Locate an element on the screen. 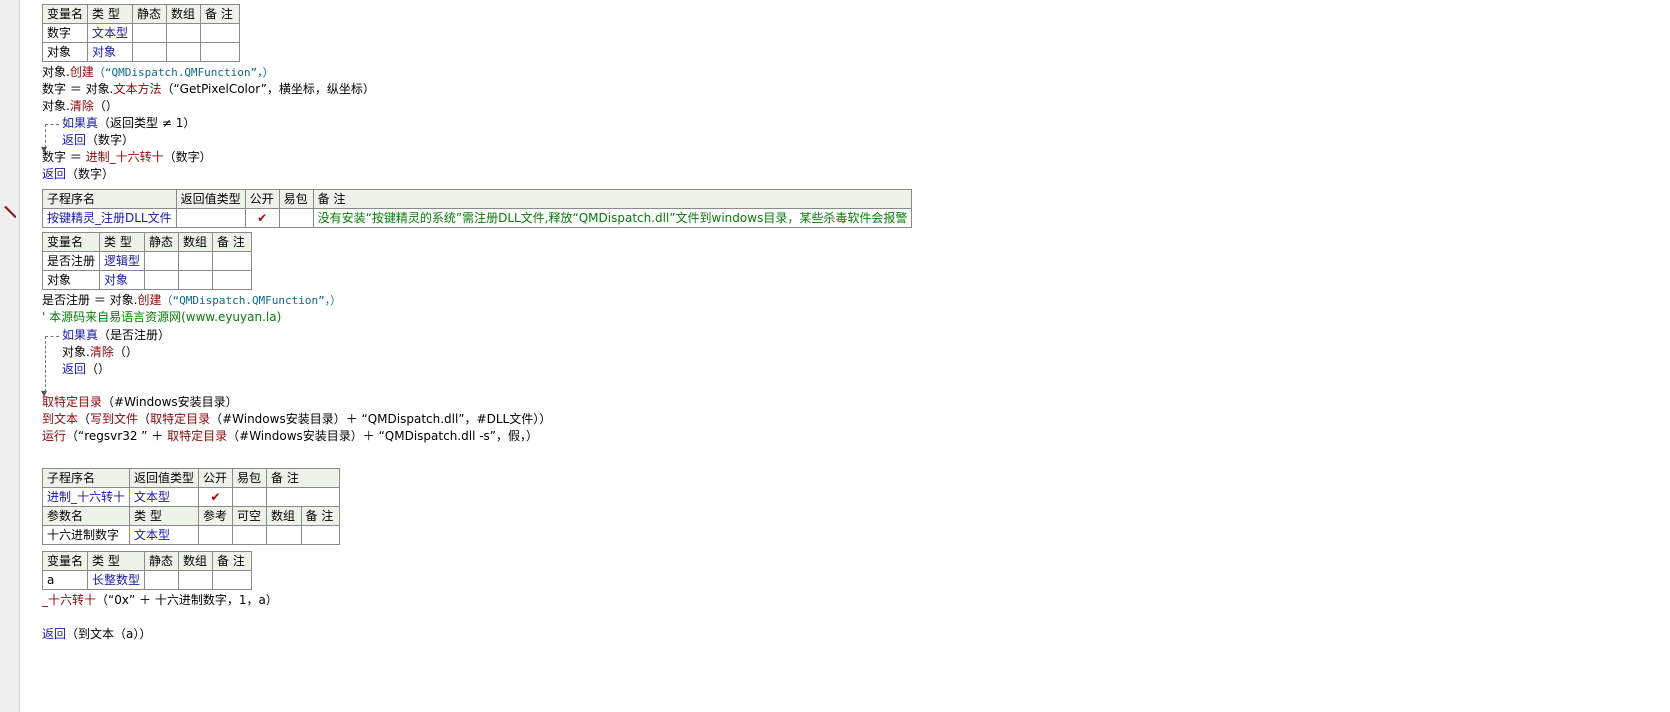 The height and width of the screenshot is (712, 1670). sub-name-cell: 按键精灵_注册DLL文件 is located at coordinates (109, 218).